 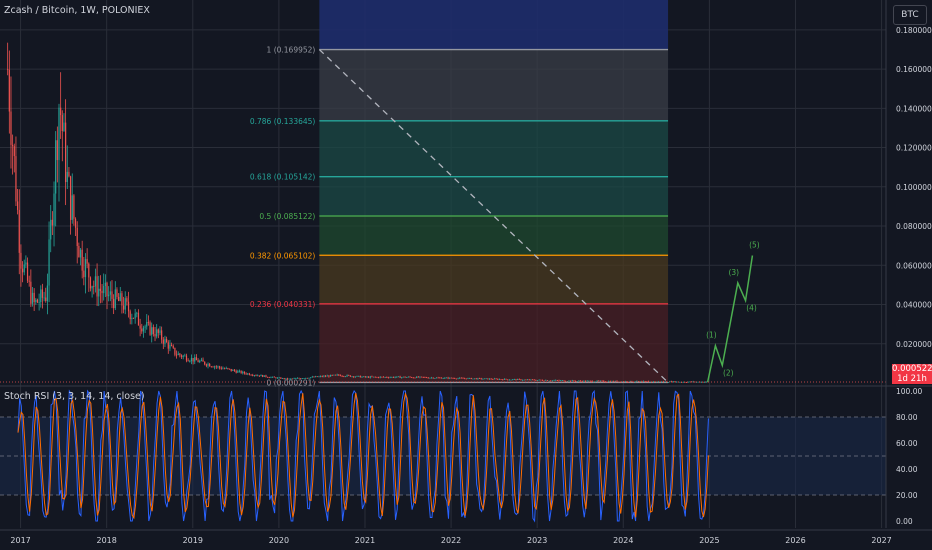 What do you see at coordinates (451, 540) in the screenshot?
I see `time-axis-tick: 2022` at bounding box center [451, 540].